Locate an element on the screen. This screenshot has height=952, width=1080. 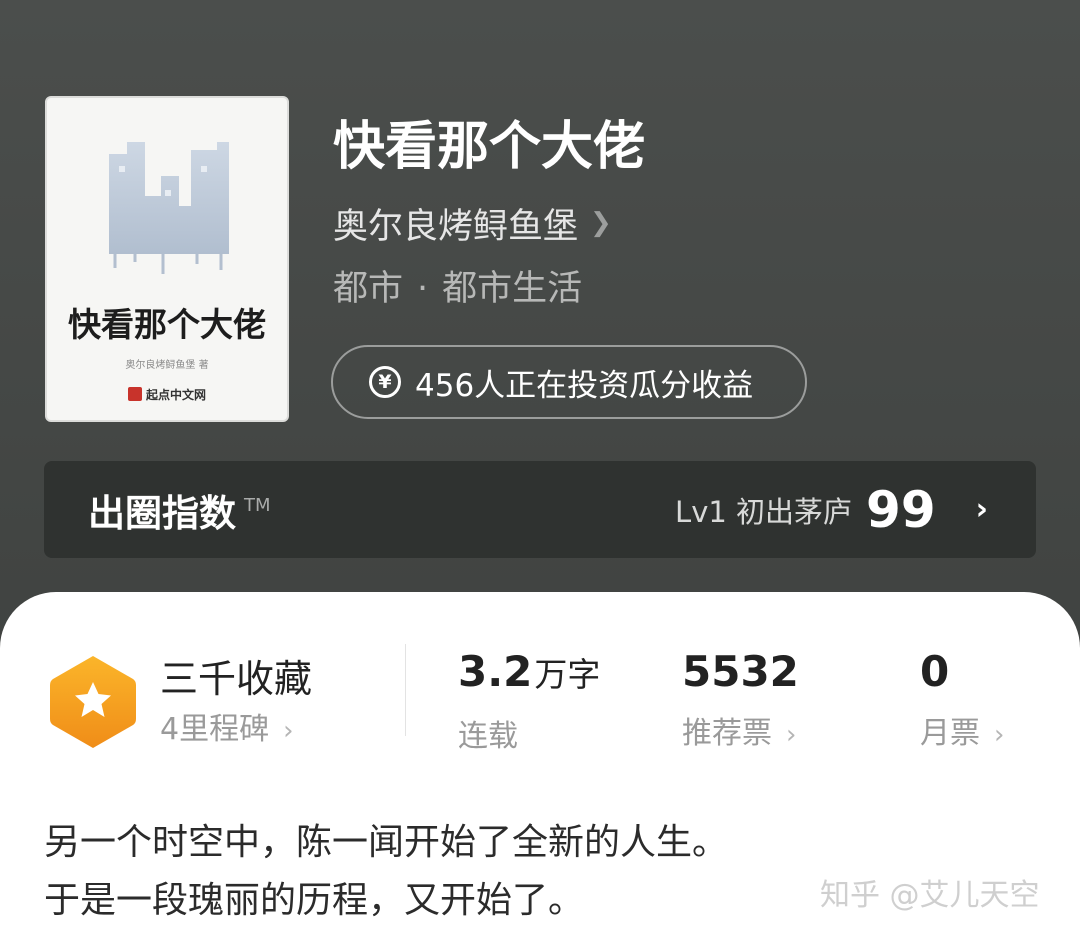
cover-author: 奥尔良烤鲟鱼堡 著 is located at coordinates (167, 365).